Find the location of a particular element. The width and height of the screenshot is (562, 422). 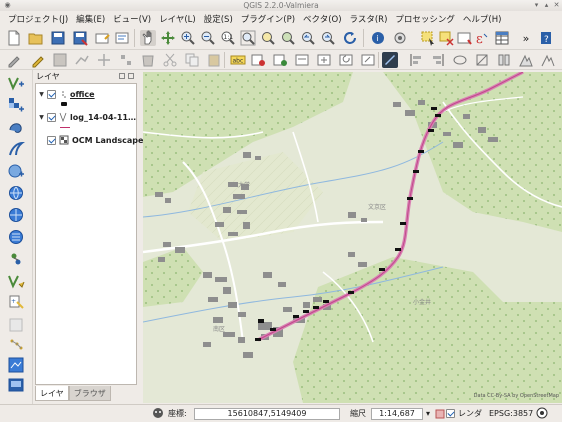

tab-browser: ブラウザ is located at coordinates (89, 393).